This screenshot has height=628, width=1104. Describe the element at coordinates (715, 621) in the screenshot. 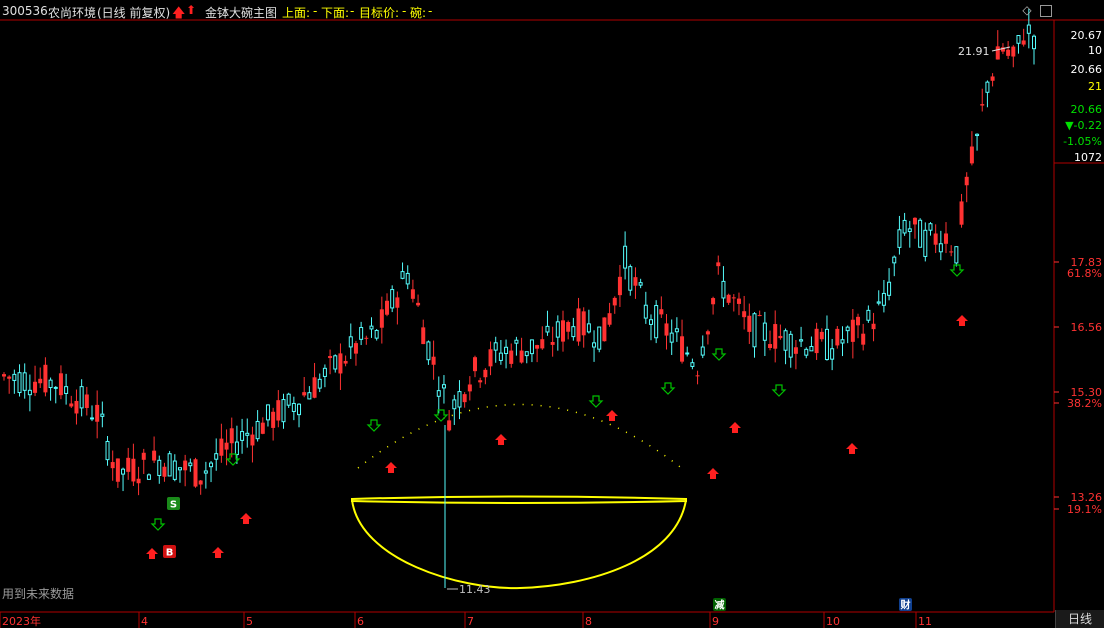

I see `time-axis-label: 9` at that location.